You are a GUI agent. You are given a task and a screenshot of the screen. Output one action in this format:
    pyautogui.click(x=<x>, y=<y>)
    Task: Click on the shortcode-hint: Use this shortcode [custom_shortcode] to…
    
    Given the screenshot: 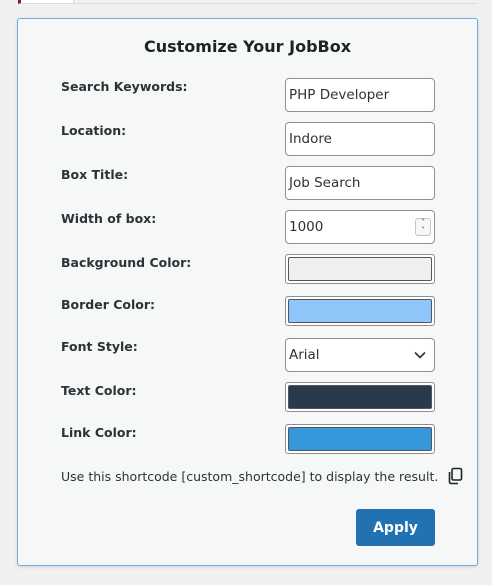 What is the action you would take?
    pyautogui.click(x=262, y=476)
    